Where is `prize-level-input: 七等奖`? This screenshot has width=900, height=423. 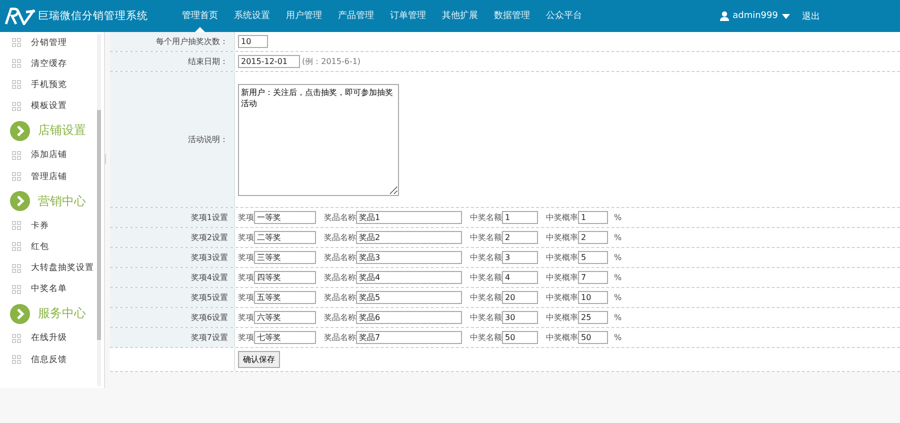 prize-level-input: 七等奖 is located at coordinates (285, 337).